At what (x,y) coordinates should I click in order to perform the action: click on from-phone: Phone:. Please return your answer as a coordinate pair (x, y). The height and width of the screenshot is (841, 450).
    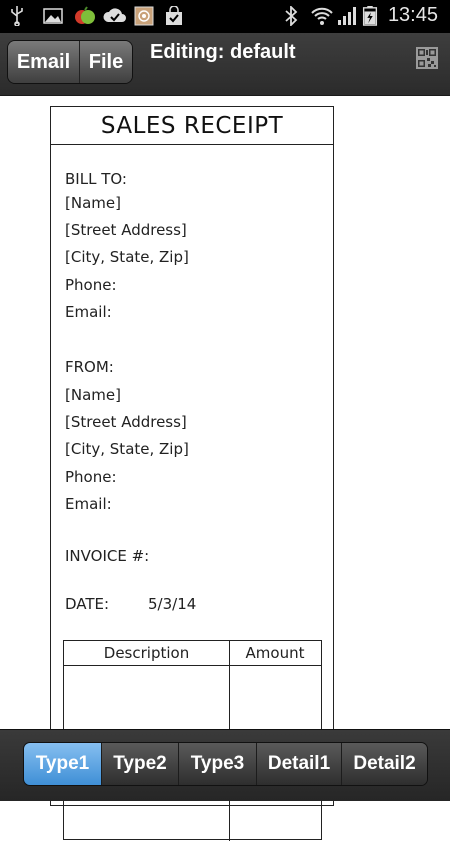
    Looking at the image, I should click on (91, 477).